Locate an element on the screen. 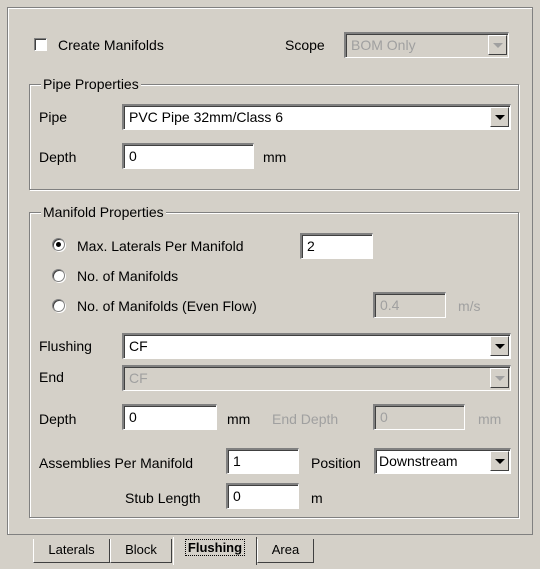  manifold-properties-legend: Manifold Properties is located at coordinates (103, 212).